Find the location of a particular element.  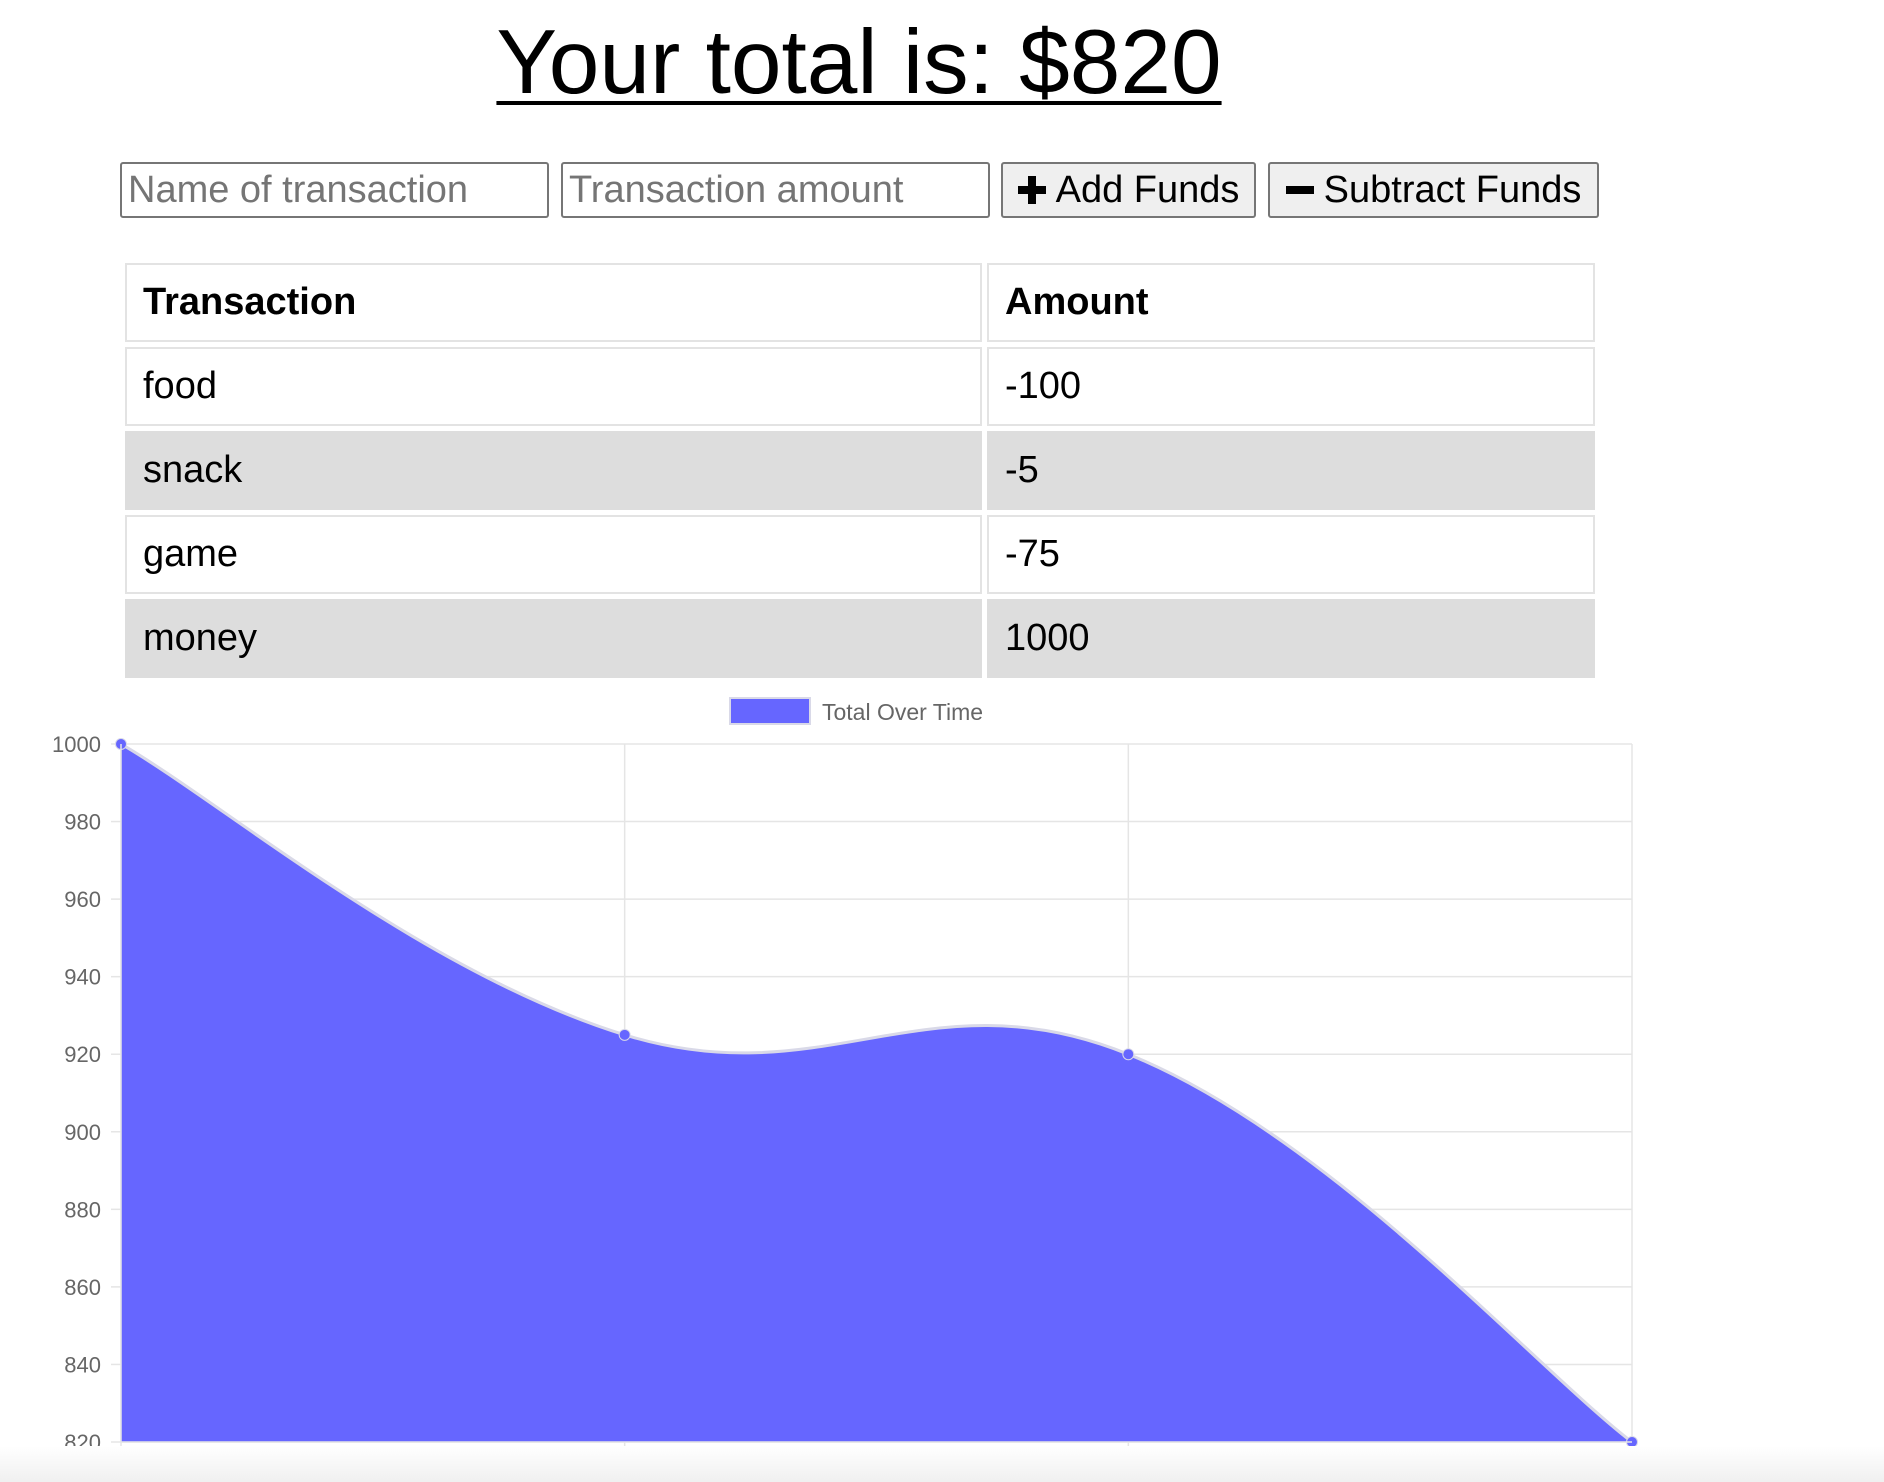

table-header-row: Transaction Amount is located at coordinates (860, 302).